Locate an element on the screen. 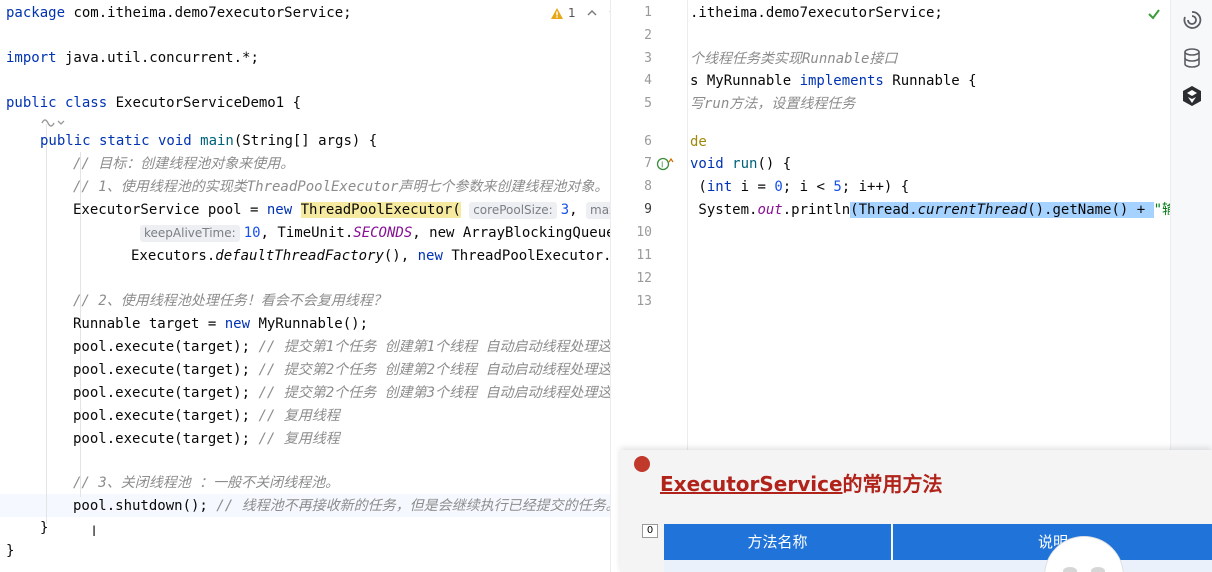 Image resolution: width=1212 pixels, height=572 pixels. call-rest: (), is located at coordinates (400, 256).